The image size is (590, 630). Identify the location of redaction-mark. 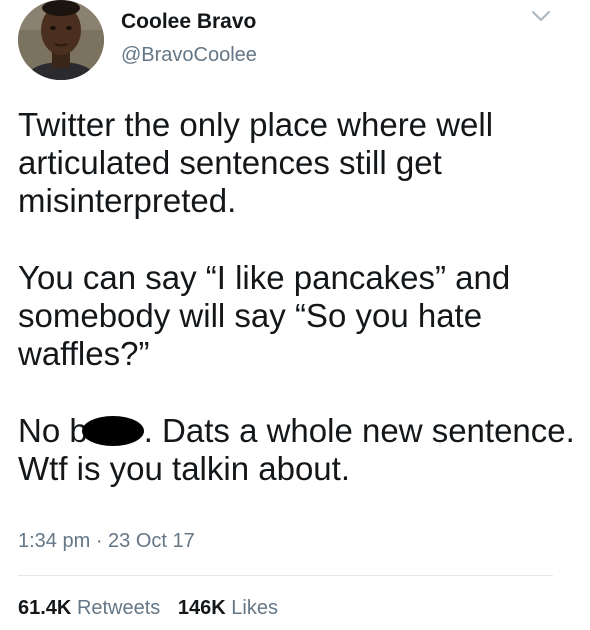
(112, 431).